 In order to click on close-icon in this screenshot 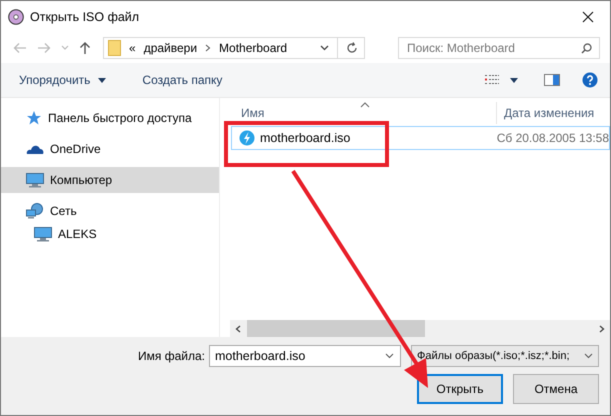, I will do `click(588, 17)`.